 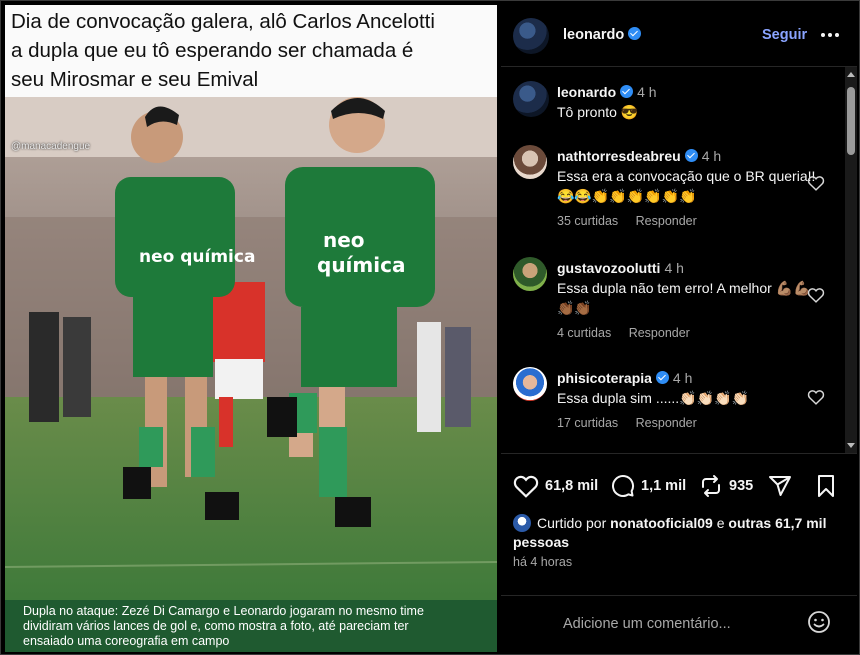 What do you see at coordinates (741, 486) in the screenshot?
I see `reposts-count: 935` at bounding box center [741, 486].